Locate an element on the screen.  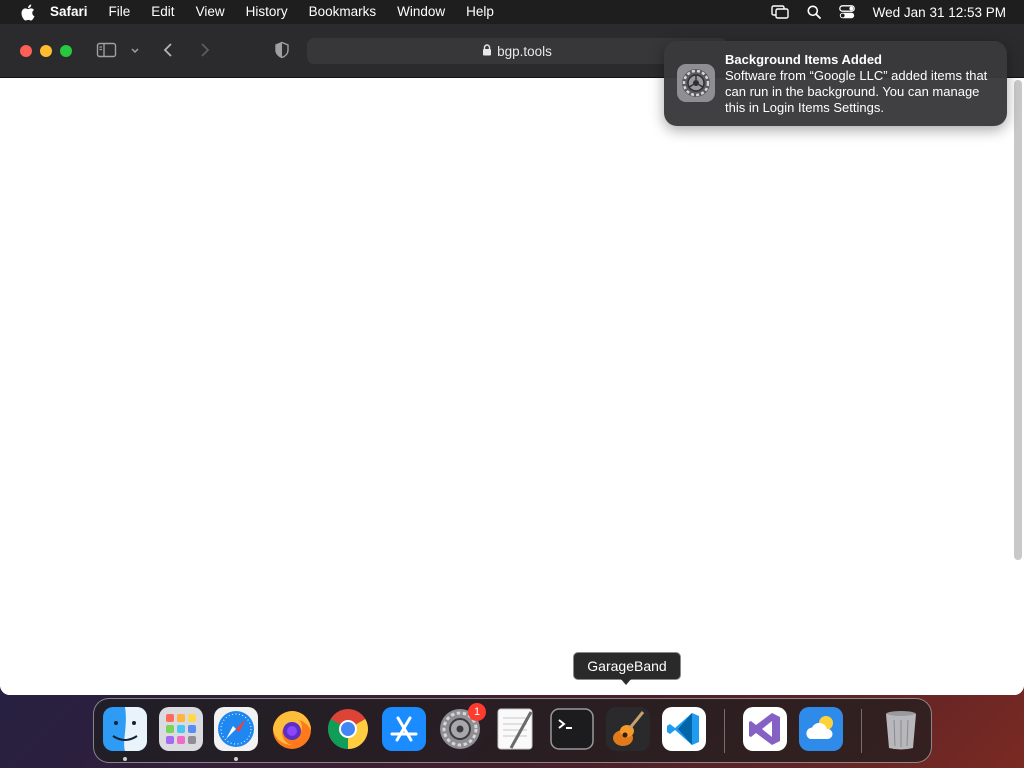
dock-finder-icon is located at coordinates (125, 729).